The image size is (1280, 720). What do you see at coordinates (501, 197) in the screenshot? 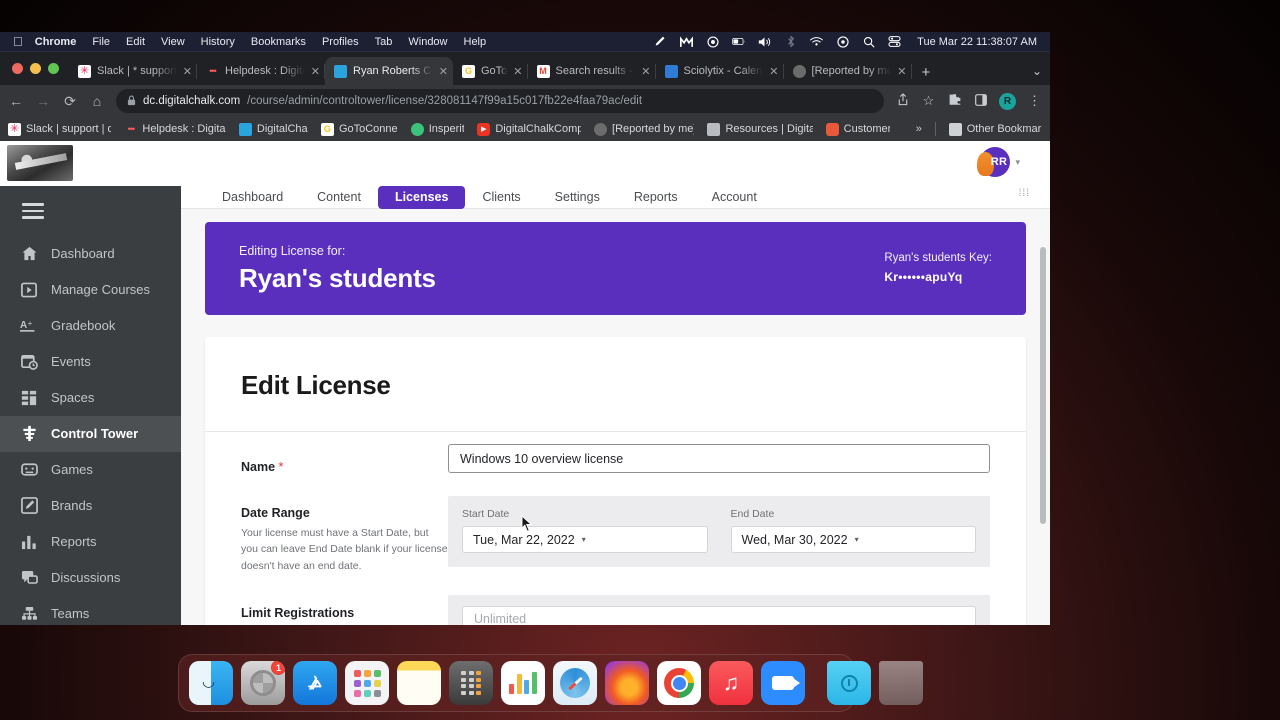
I see `tab-clients: Clients` at bounding box center [501, 197].